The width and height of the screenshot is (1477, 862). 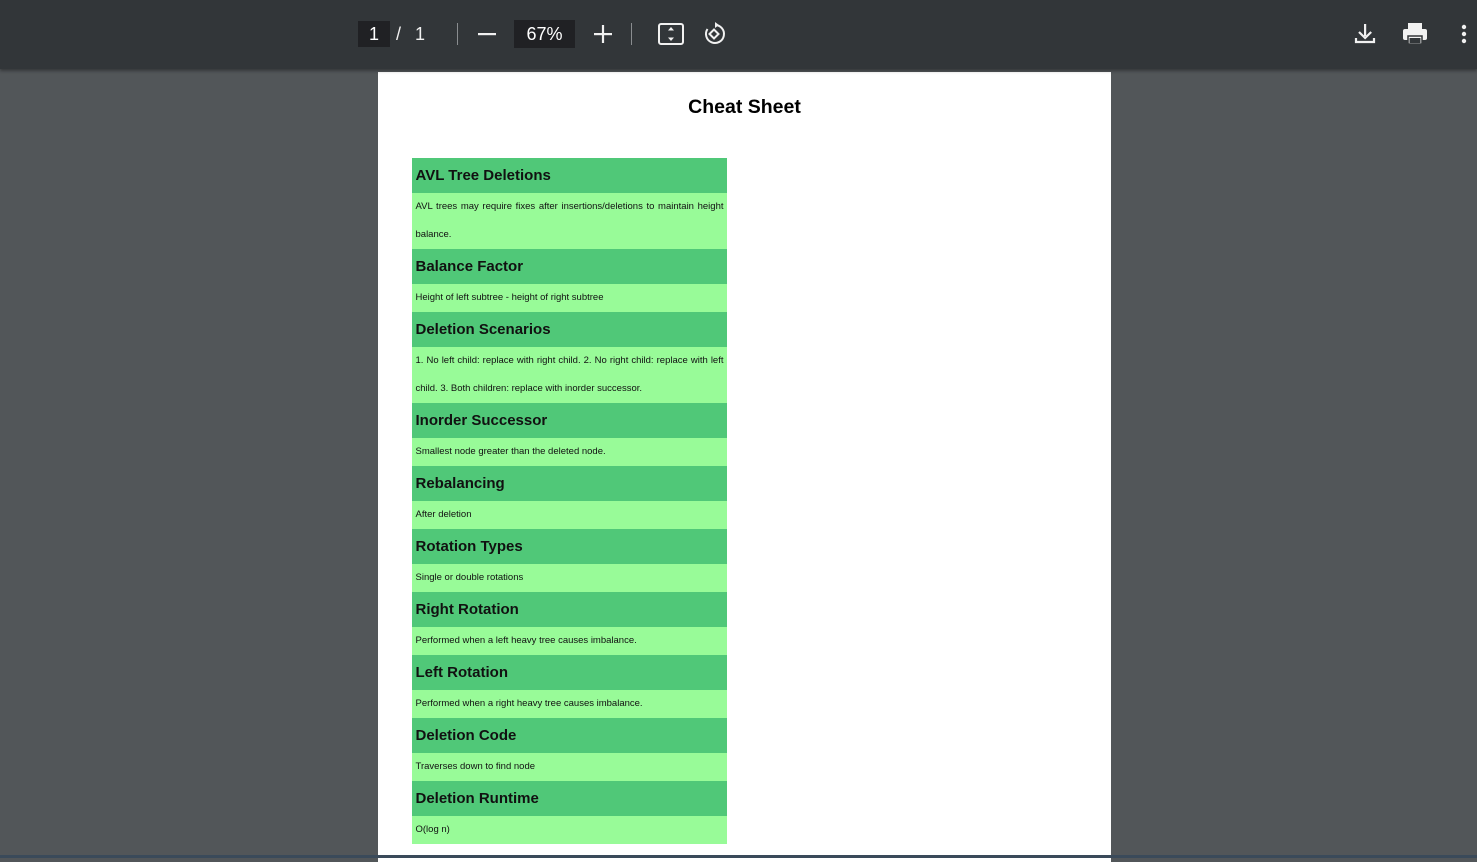 I want to click on rotate-icon, so click(x=715, y=33).